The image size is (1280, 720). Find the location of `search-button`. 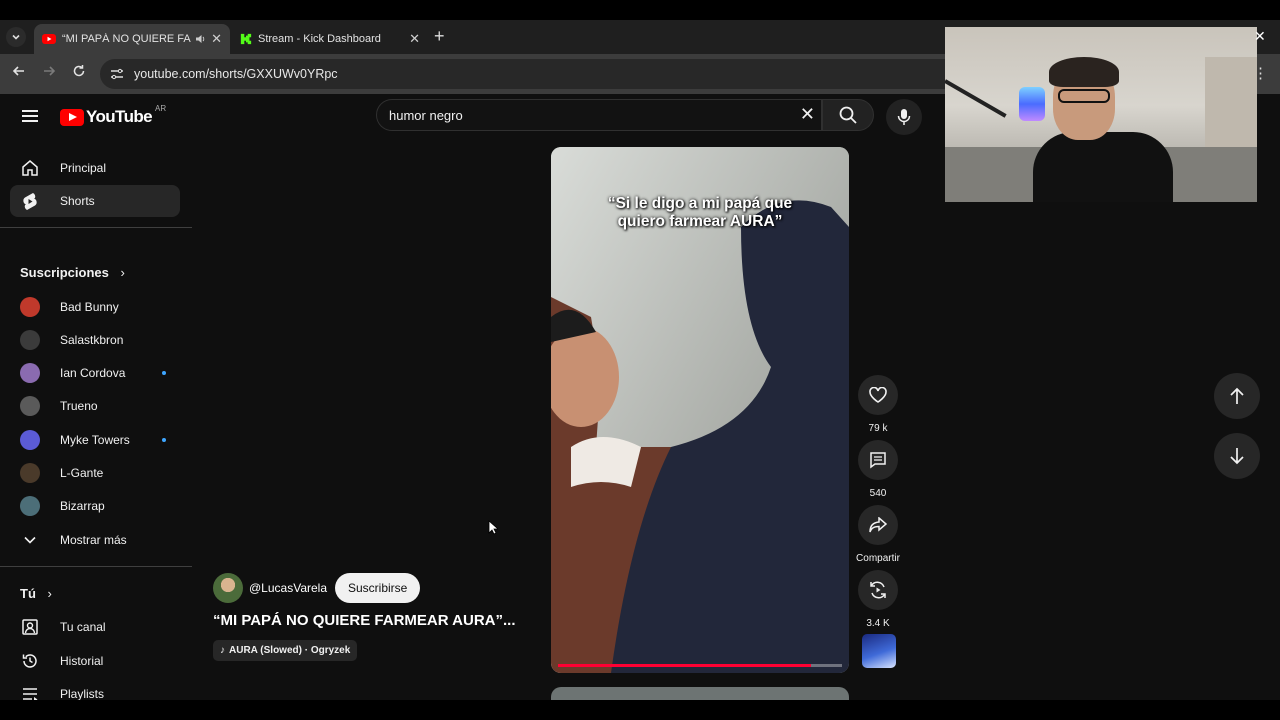

search-button is located at coordinates (848, 115).